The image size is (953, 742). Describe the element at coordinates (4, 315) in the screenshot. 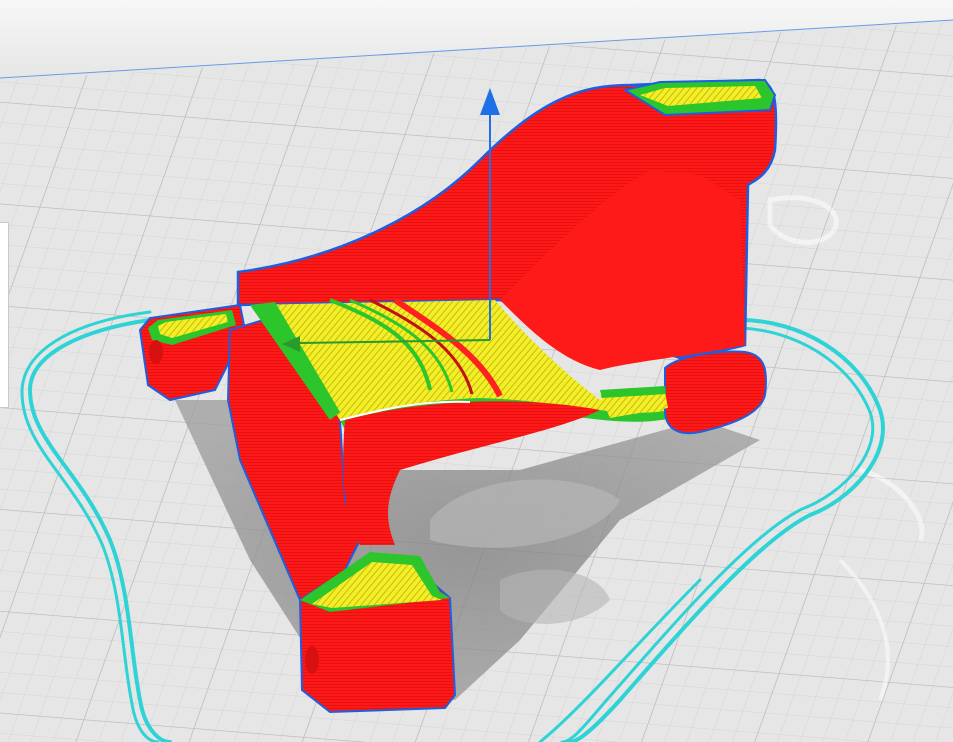

I see `side-panel-collapsed` at that location.